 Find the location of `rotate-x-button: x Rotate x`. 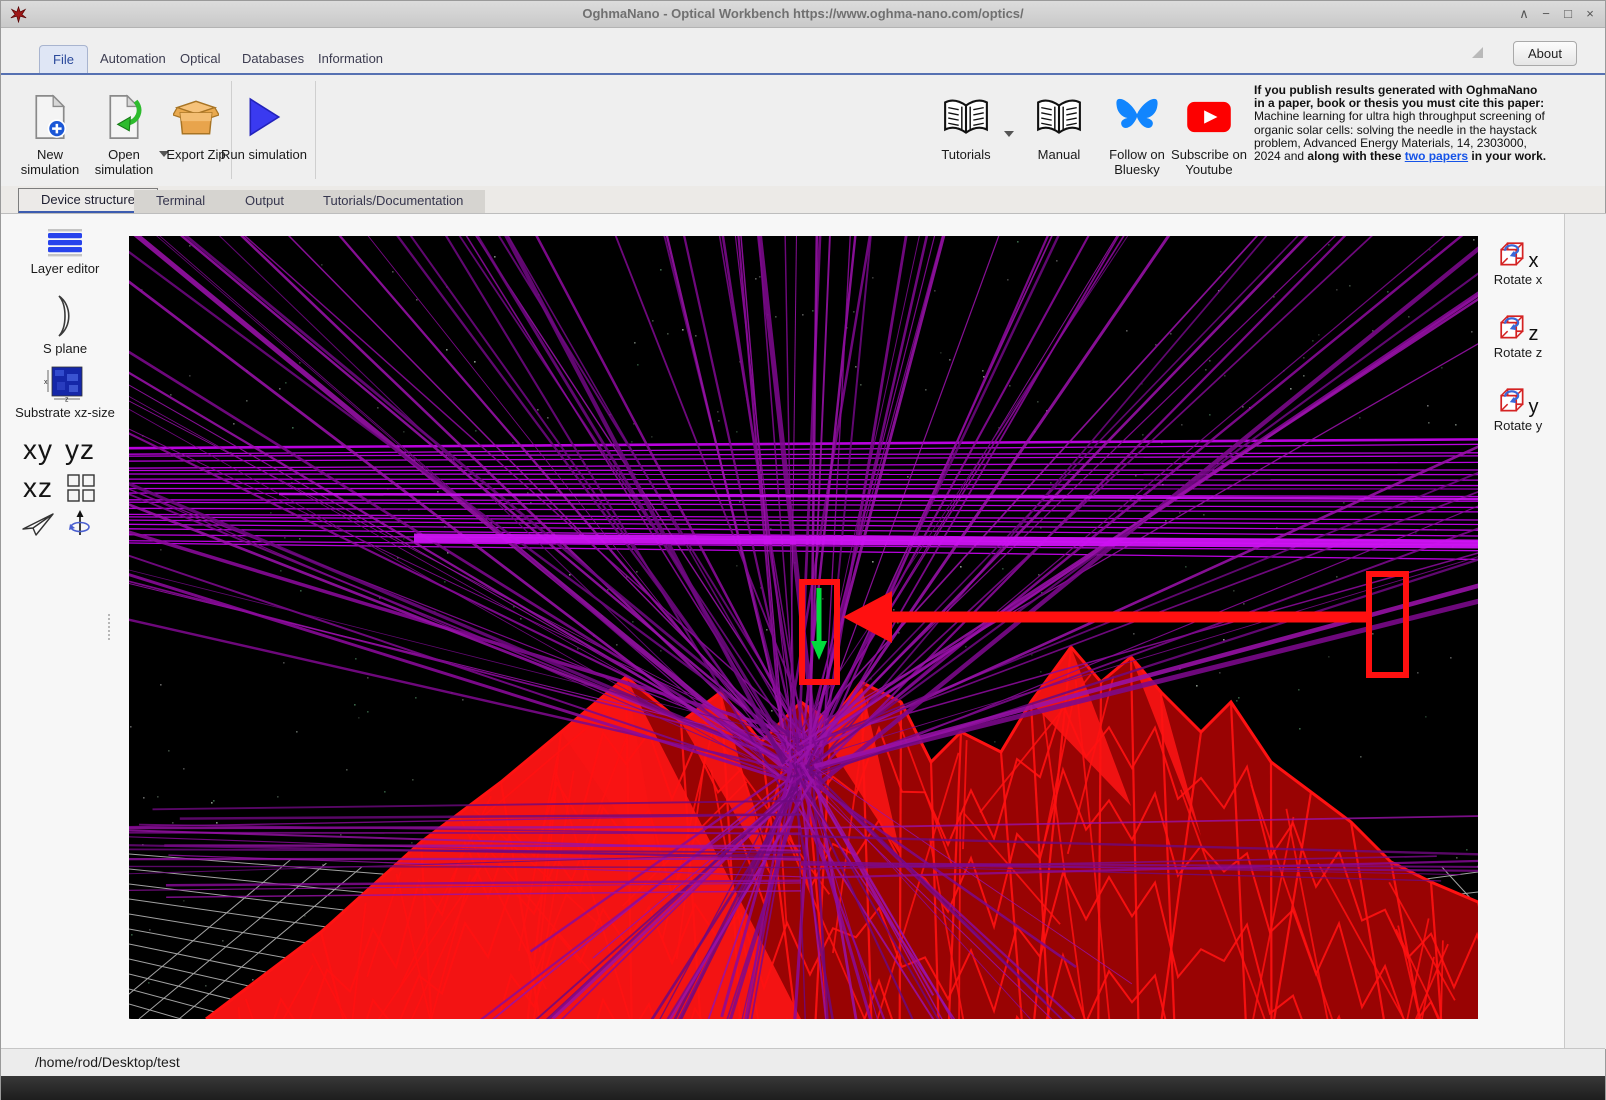

rotate-x-button: x Rotate x is located at coordinates (1518, 263).